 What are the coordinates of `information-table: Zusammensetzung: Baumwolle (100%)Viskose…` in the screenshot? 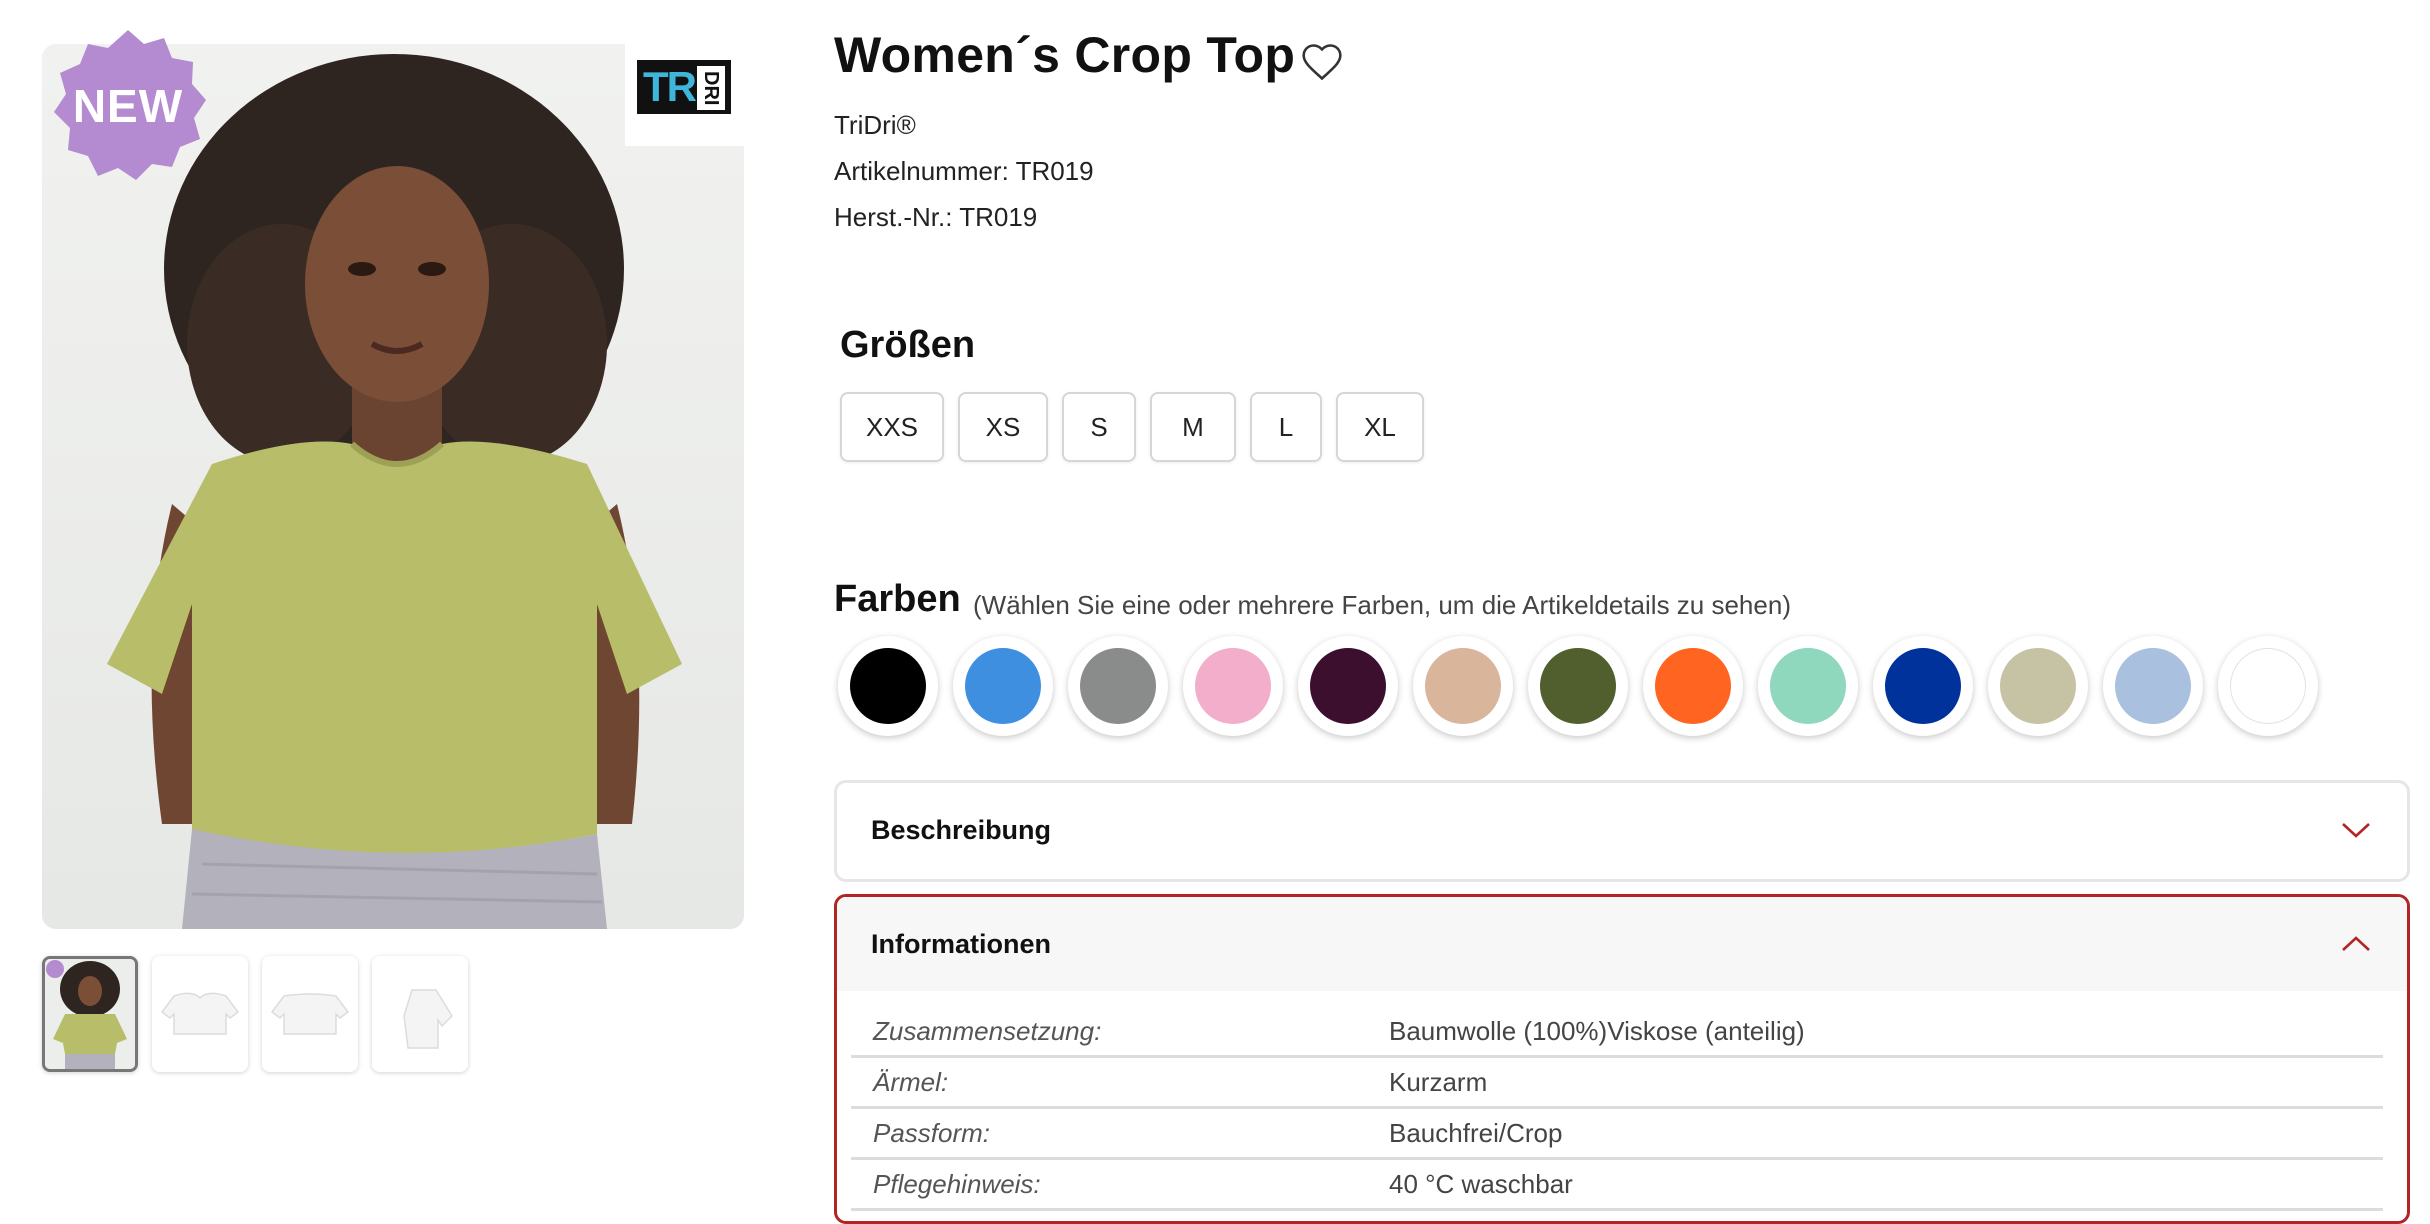 It's located at (1617, 1109).